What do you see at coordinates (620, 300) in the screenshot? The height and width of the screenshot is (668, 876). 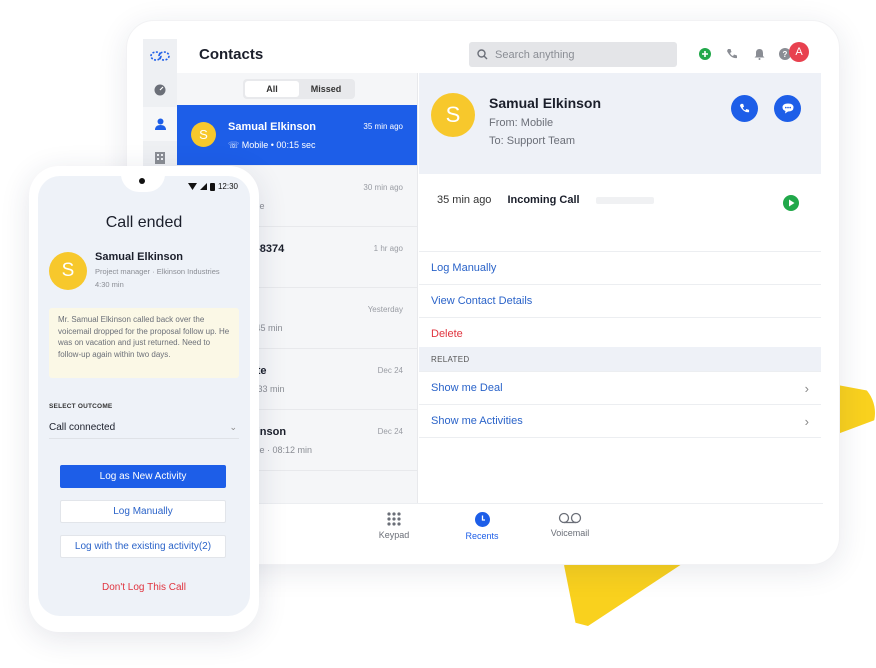 I see `view-contact-details-link: View Contact Details` at bounding box center [620, 300].